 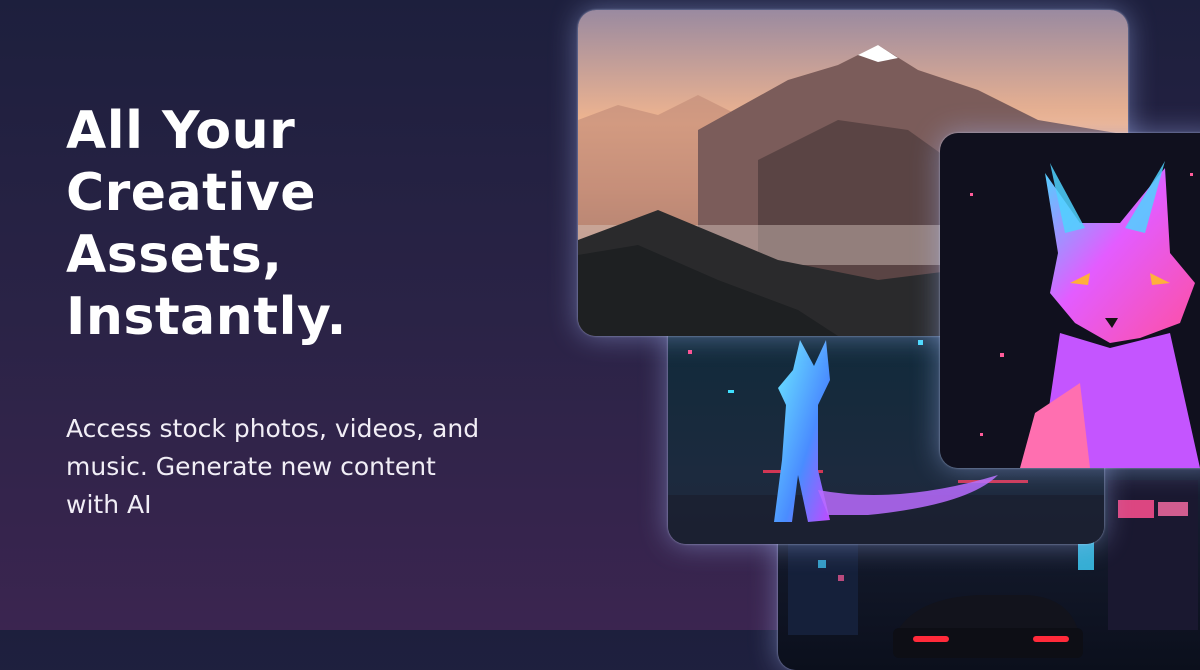 I want to click on pink-fox-image, so click(x=1070, y=300).